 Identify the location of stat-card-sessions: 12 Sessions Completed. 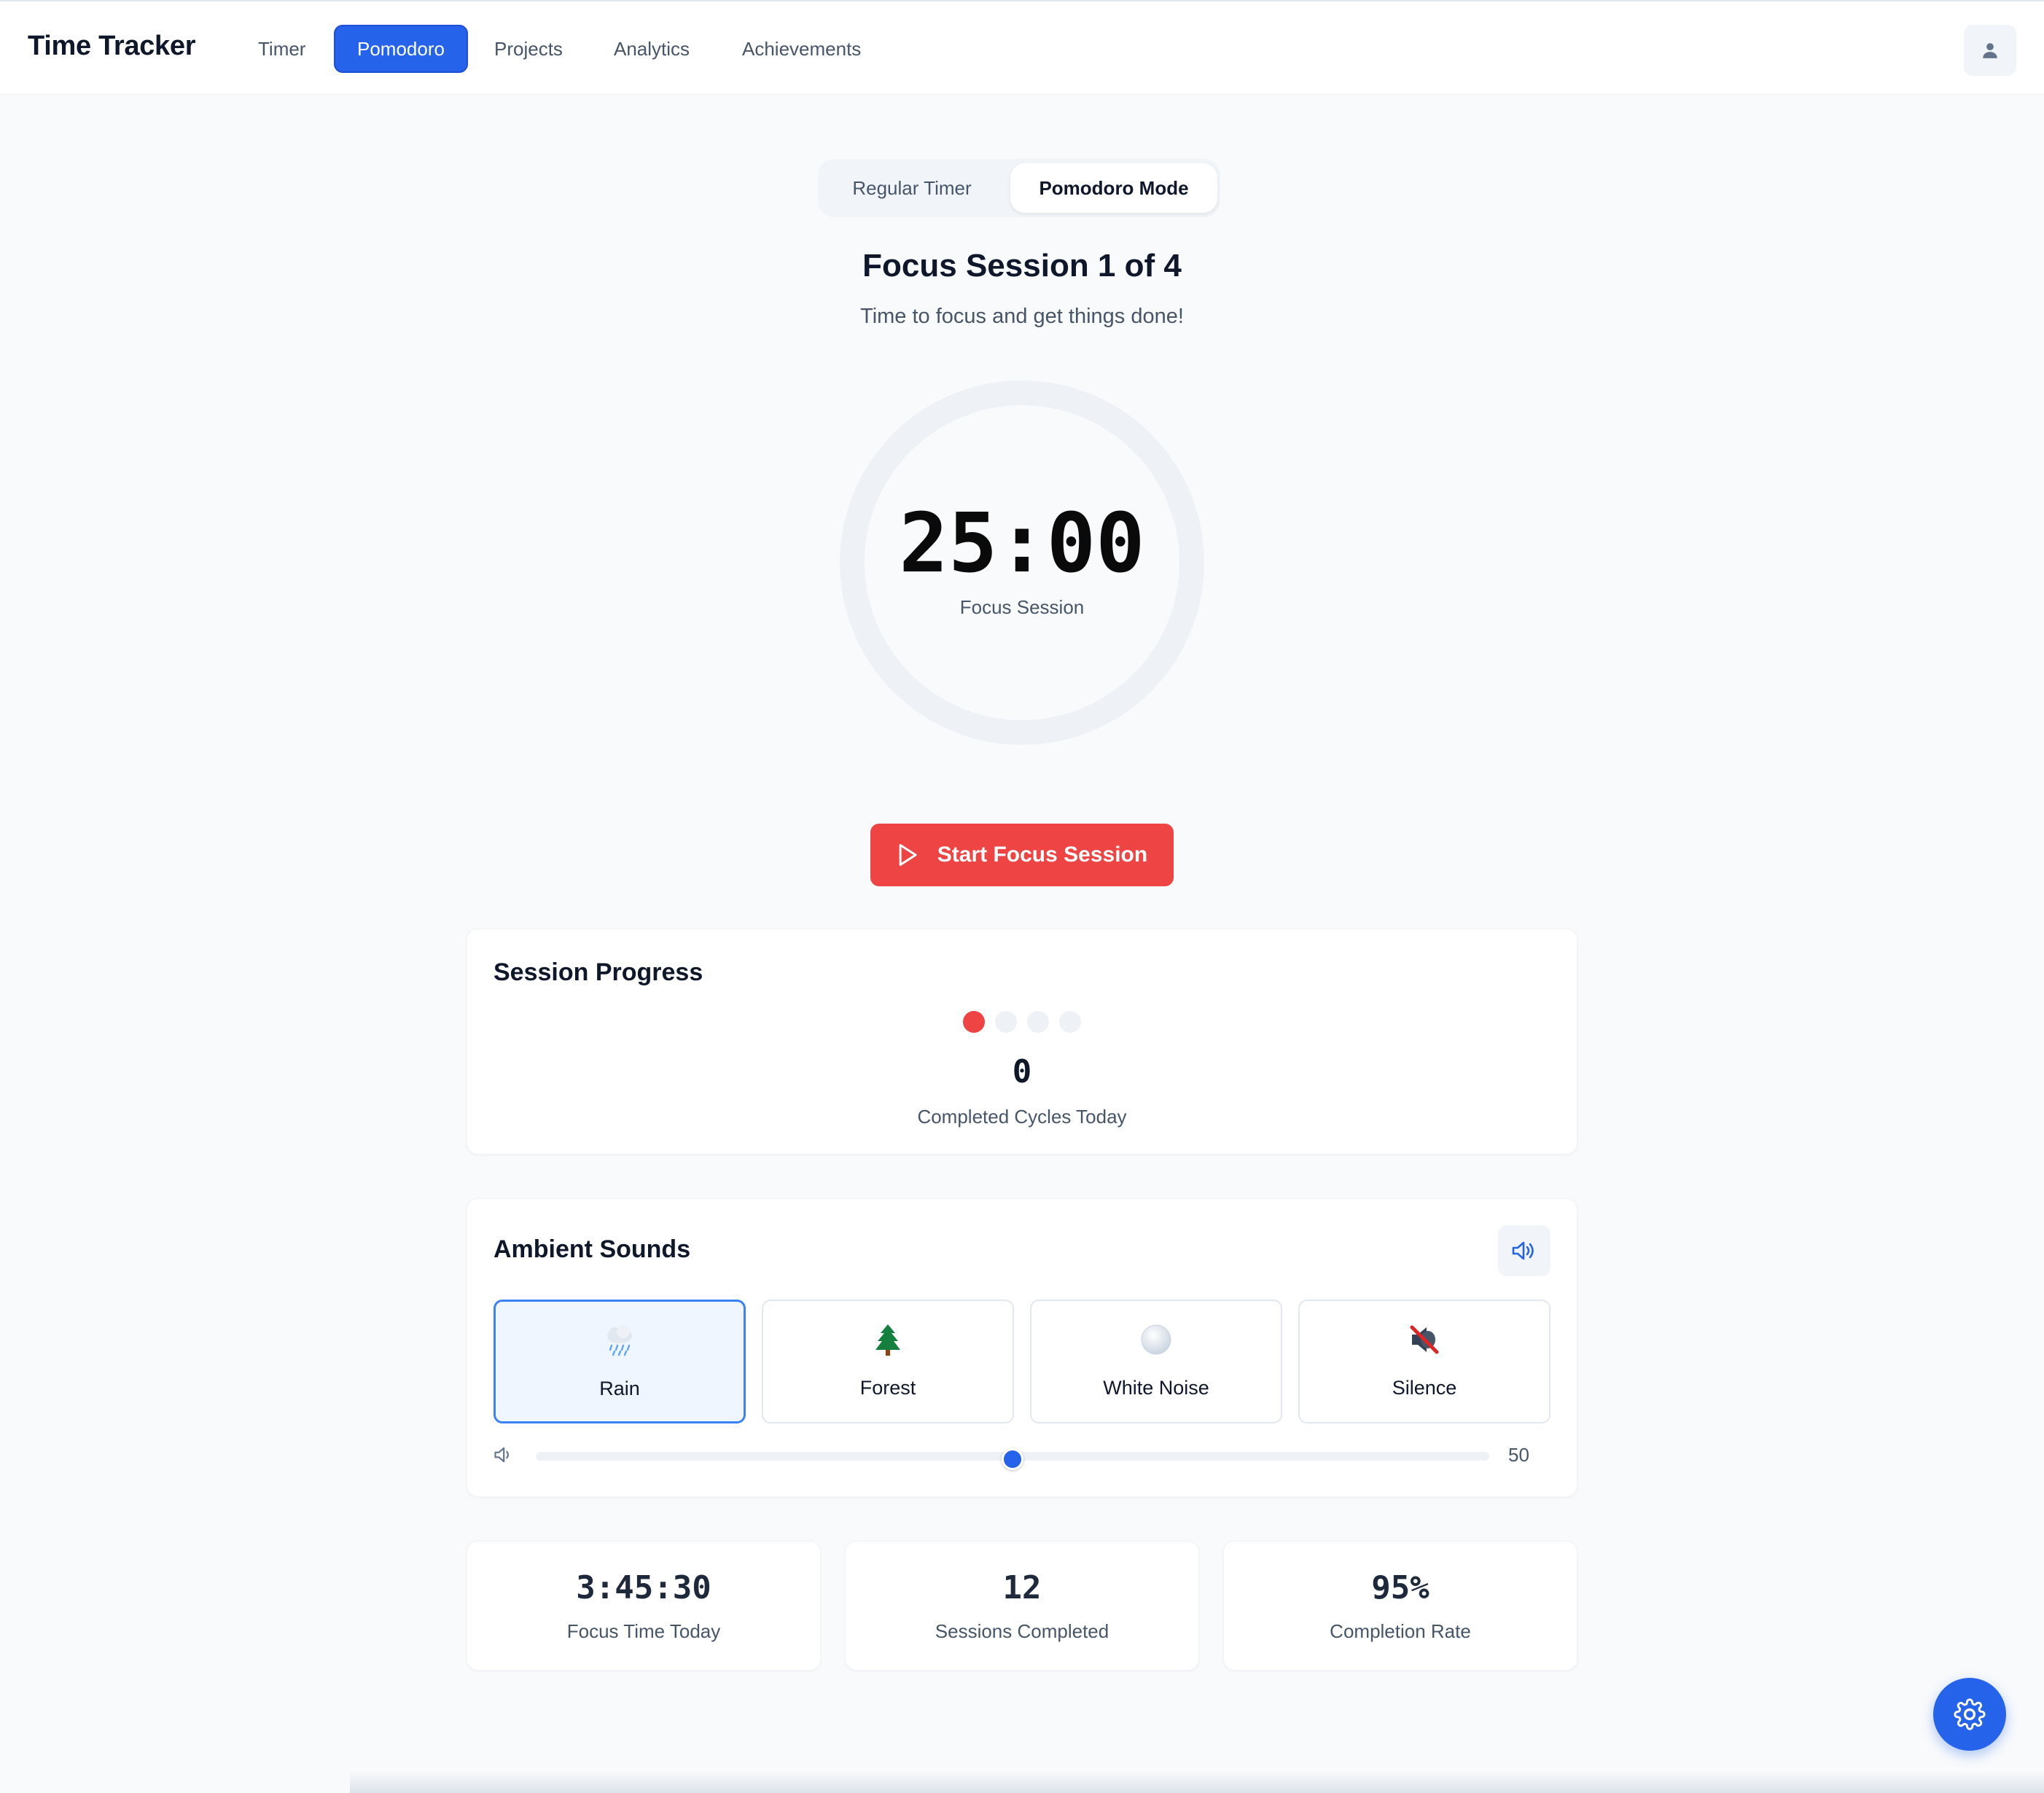
(1022, 1606).